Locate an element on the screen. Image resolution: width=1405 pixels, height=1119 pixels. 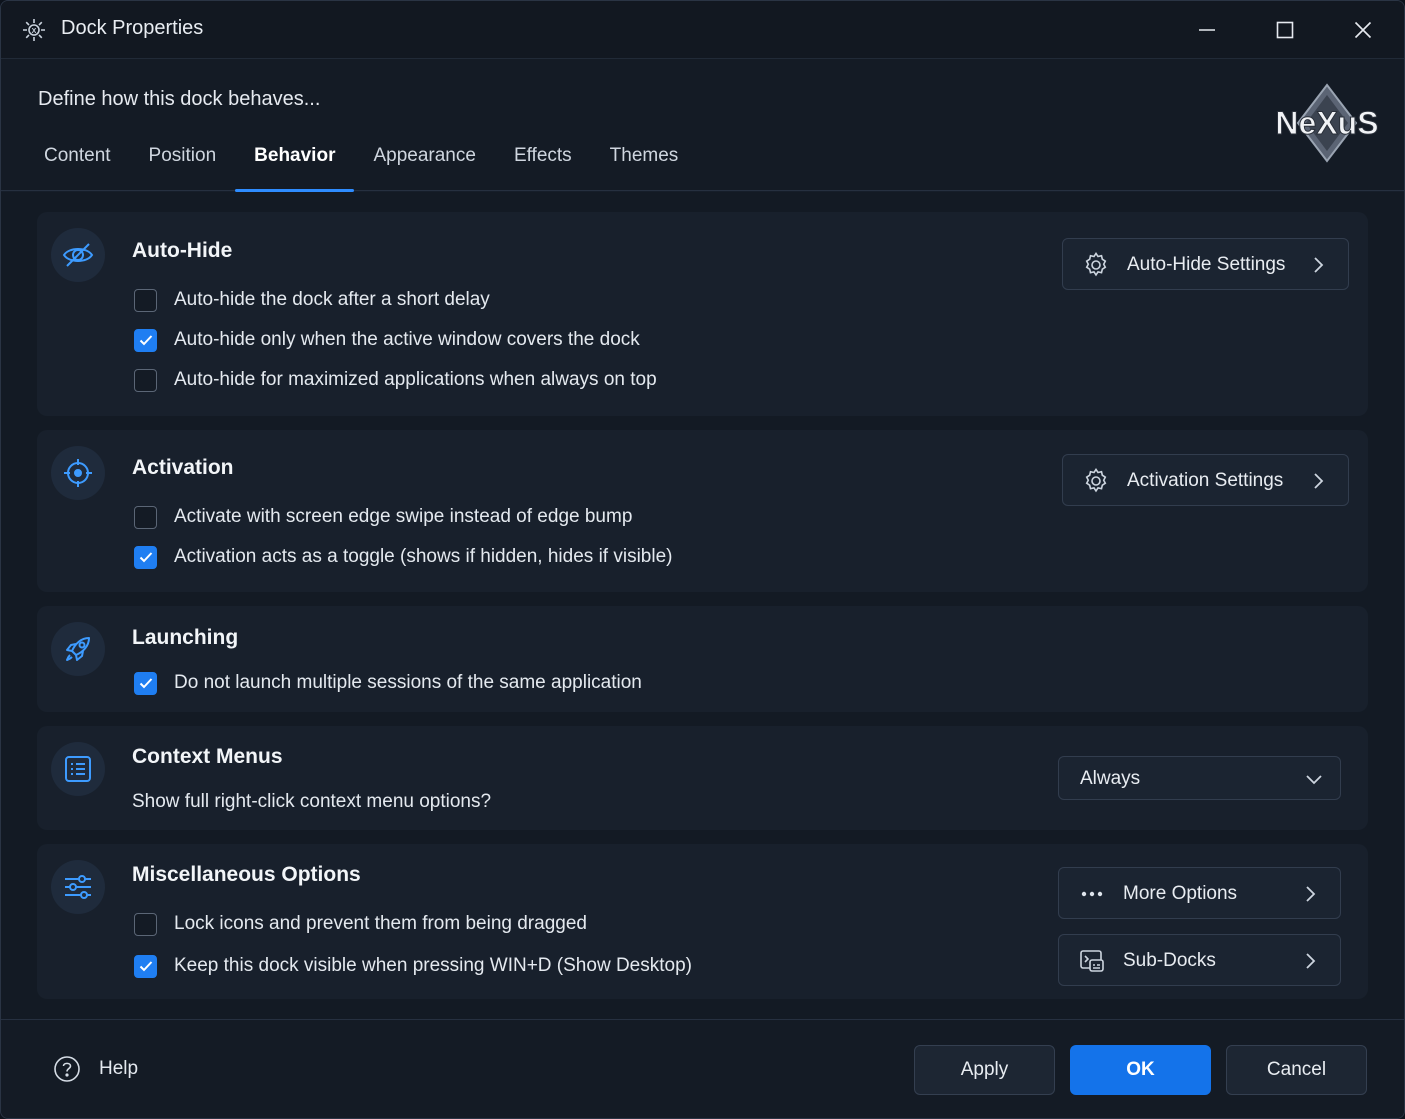
activation-swipe-checkbox is located at coordinates (145, 517).